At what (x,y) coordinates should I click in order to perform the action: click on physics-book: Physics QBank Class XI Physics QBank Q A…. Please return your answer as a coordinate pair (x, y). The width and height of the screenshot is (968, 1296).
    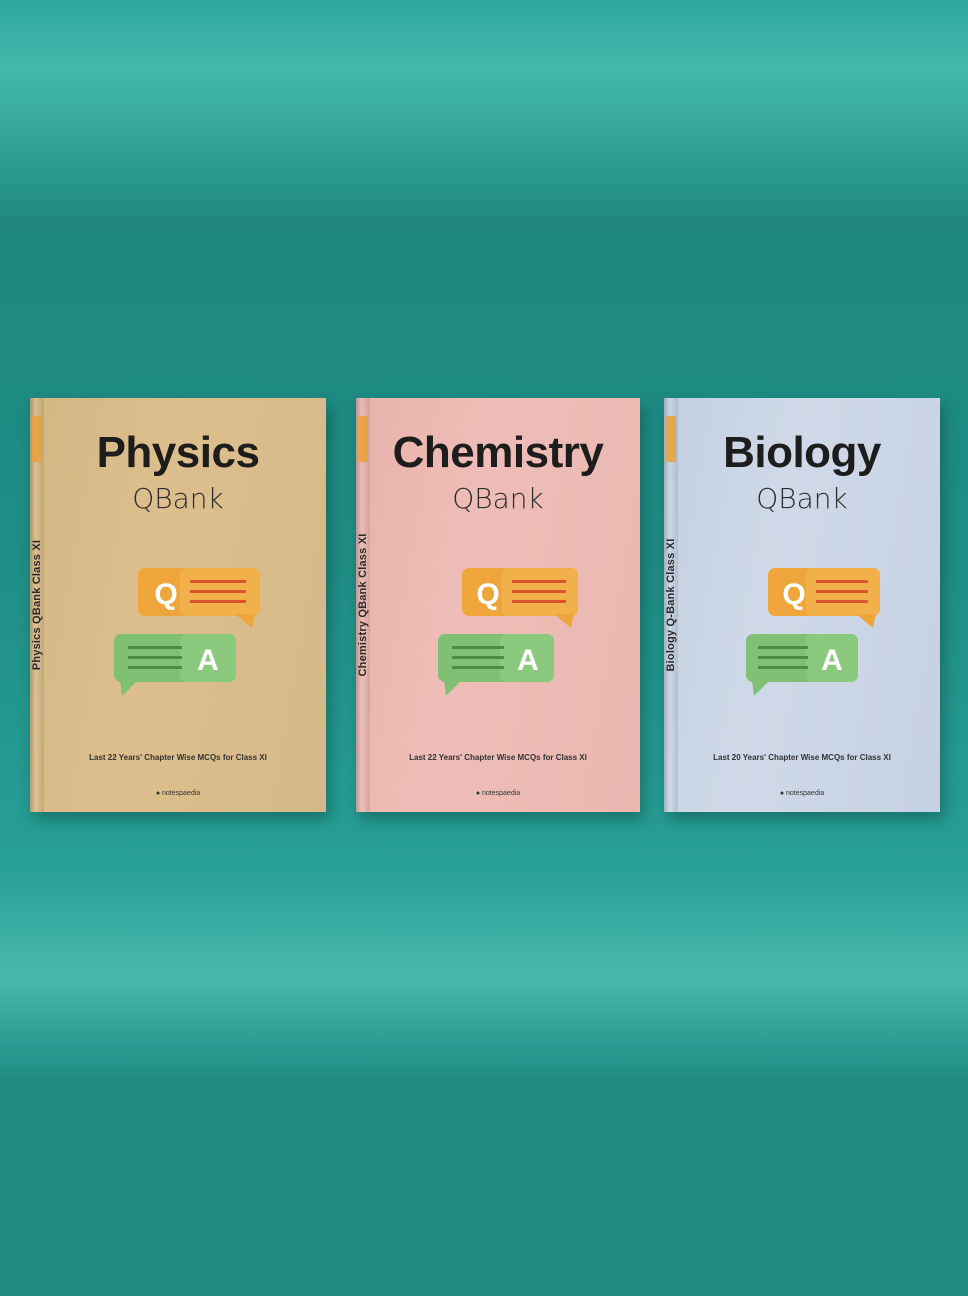
    Looking at the image, I should click on (178, 605).